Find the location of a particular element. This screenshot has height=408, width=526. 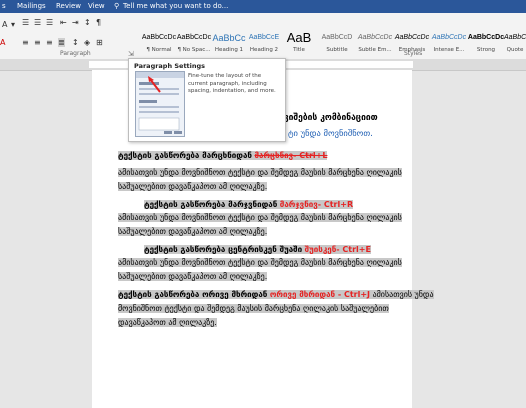

paragraph-3-line-2: საშუალებით დავაწკაპოთ ამ ღილაკზე. is located at coordinates (193, 276).